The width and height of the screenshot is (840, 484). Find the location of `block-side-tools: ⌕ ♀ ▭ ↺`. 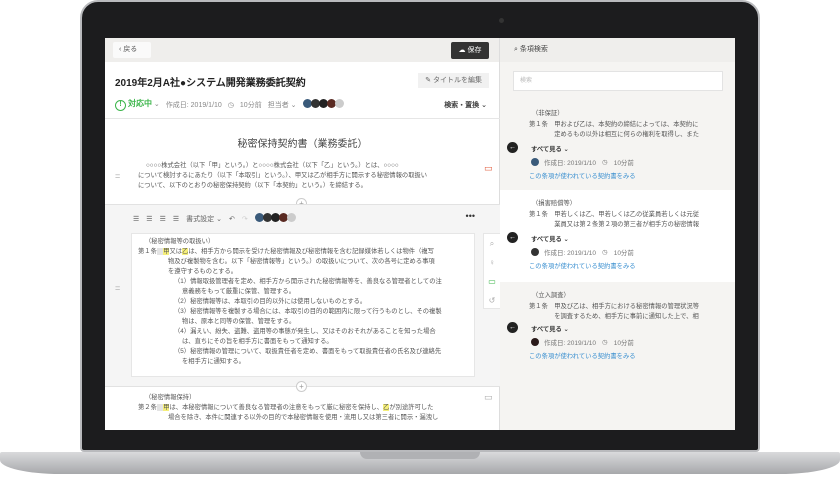

block-side-tools: ⌕ ♀ ▭ ↺ is located at coordinates (492, 271).